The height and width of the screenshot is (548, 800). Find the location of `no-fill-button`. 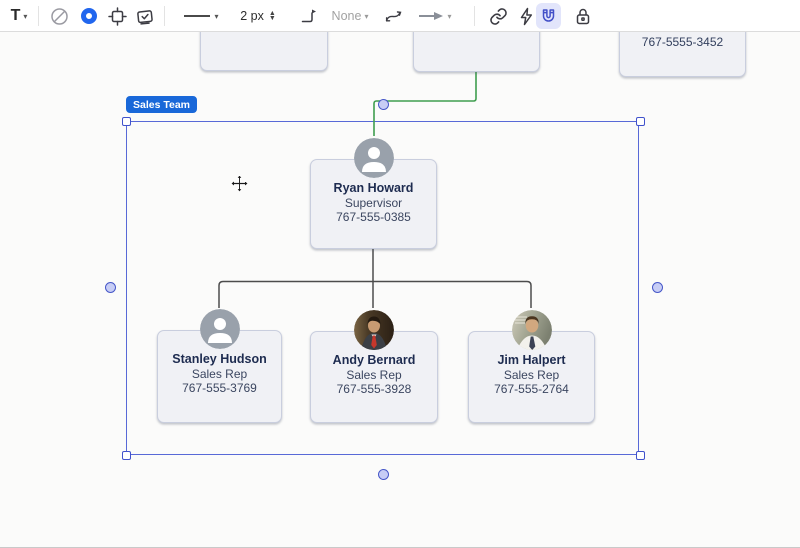

no-fill-button is located at coordinates (59, 16).